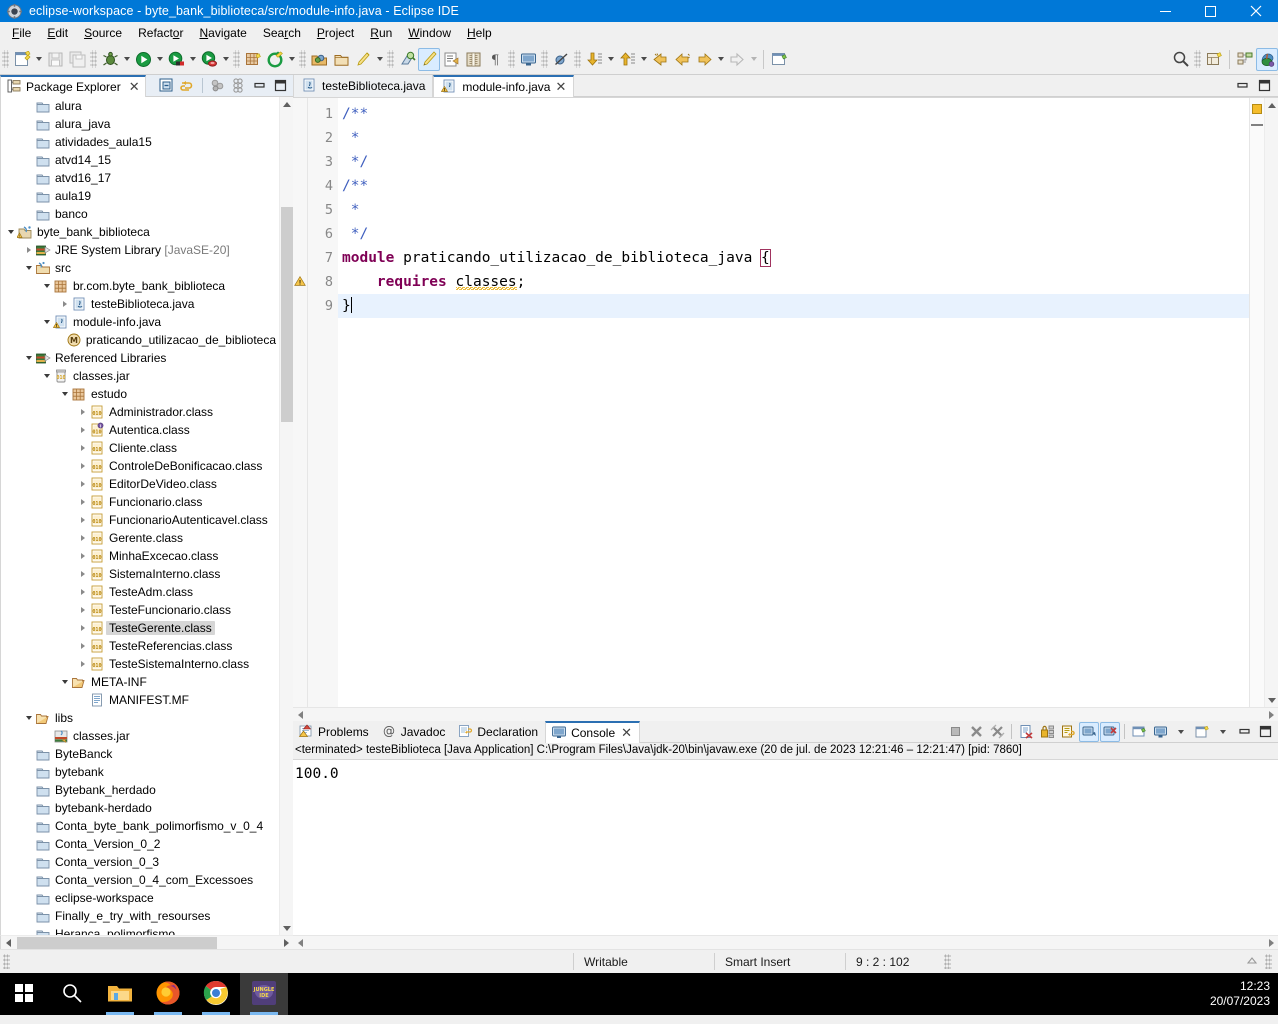 This screenshot has width=1278, height=1024. What do you see at coordinates (793, 138) in the screenshot?
I see `code-line: *` at bounding box center [793, 138].